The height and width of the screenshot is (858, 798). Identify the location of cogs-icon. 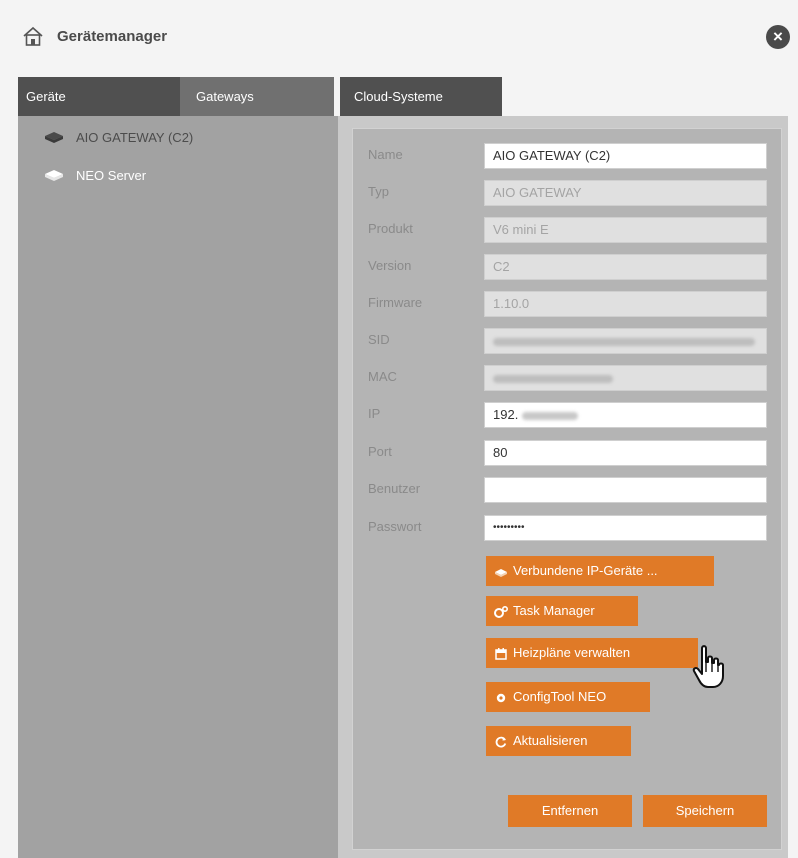
(501, 612).